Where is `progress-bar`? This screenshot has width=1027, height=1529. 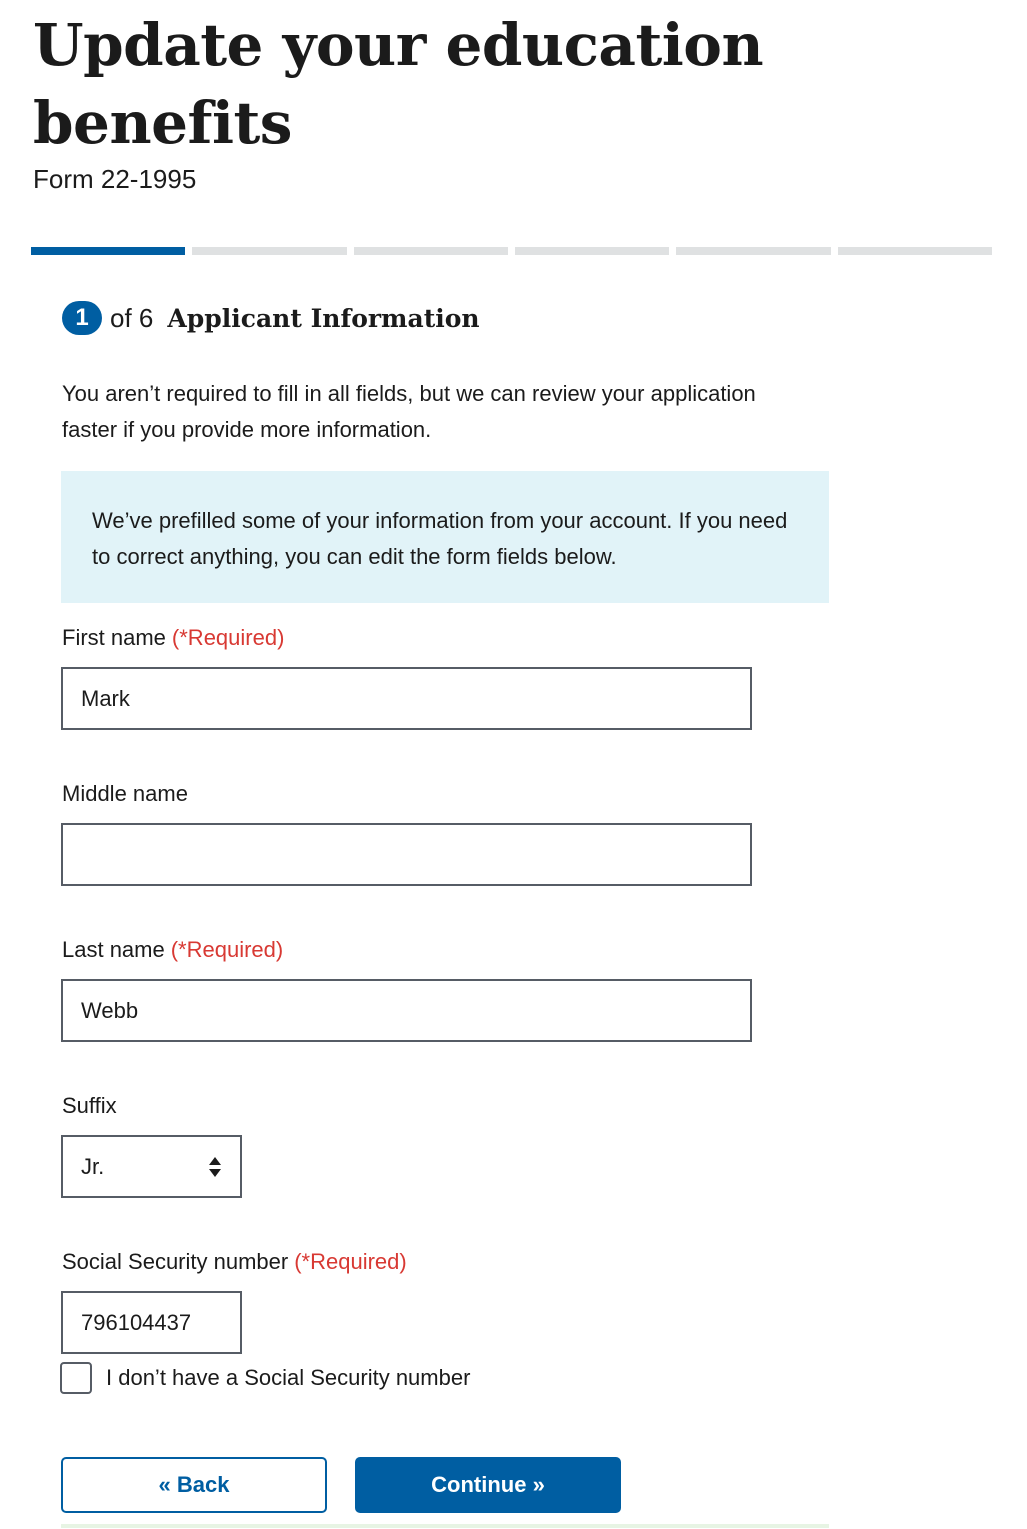 progress-bar is located at coordinates (511, 251).